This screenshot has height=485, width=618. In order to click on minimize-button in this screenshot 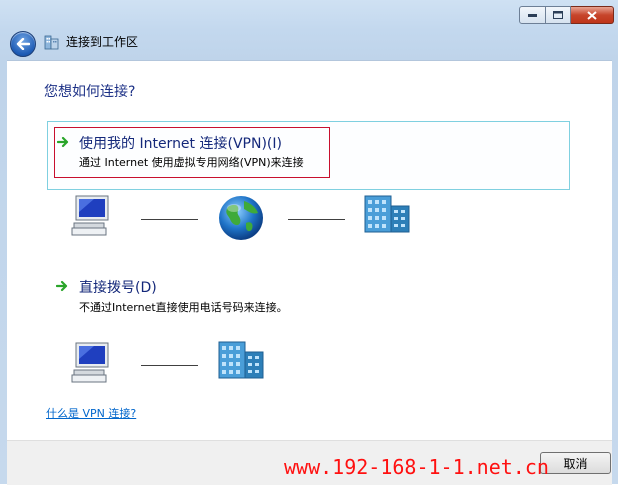, I will do `click(532, 15)`.